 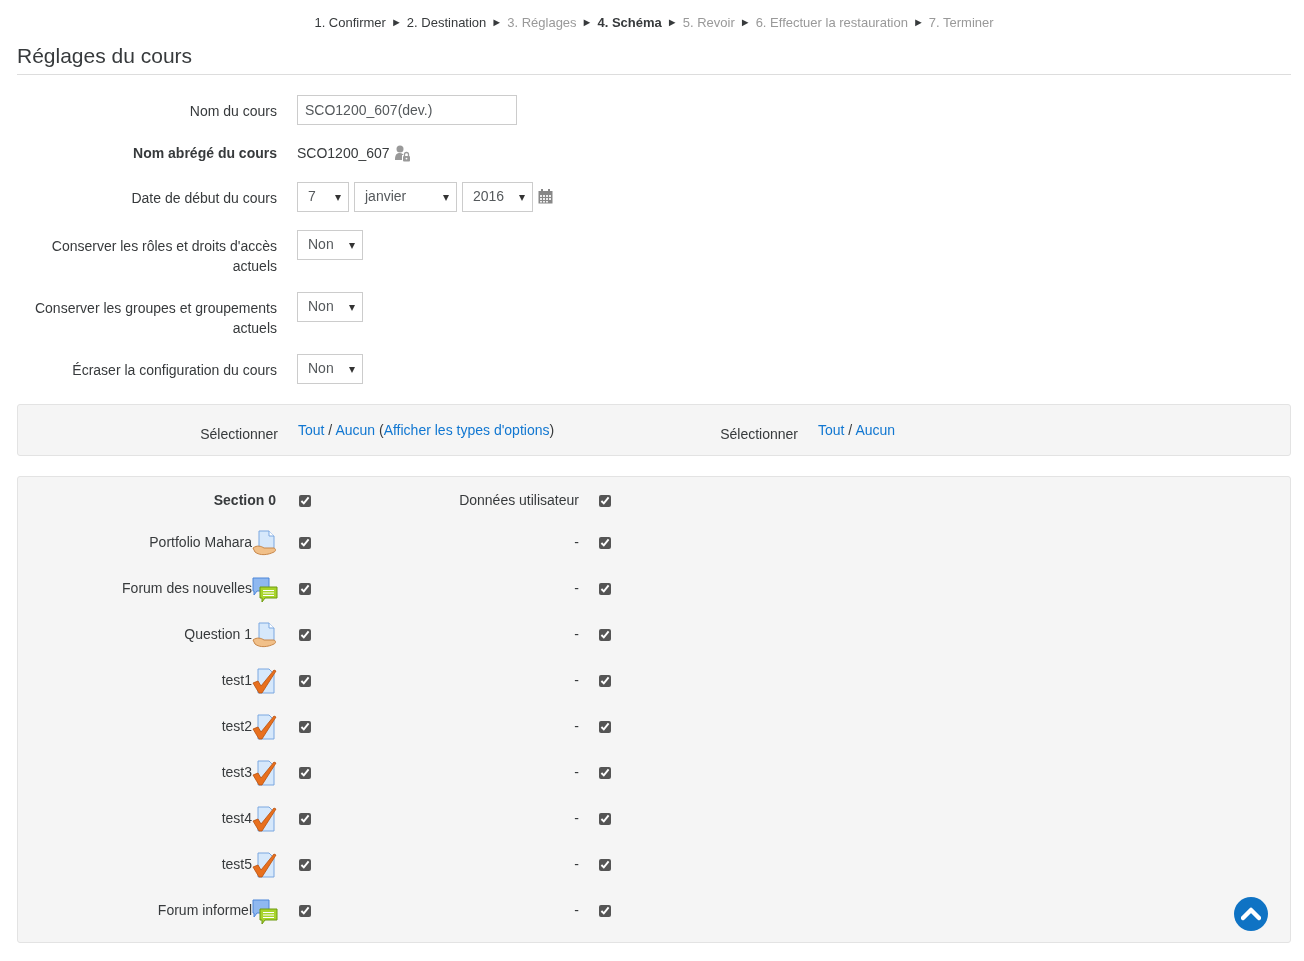 I want to click on field-label: Nom du cours, so click(x=232, y=111).